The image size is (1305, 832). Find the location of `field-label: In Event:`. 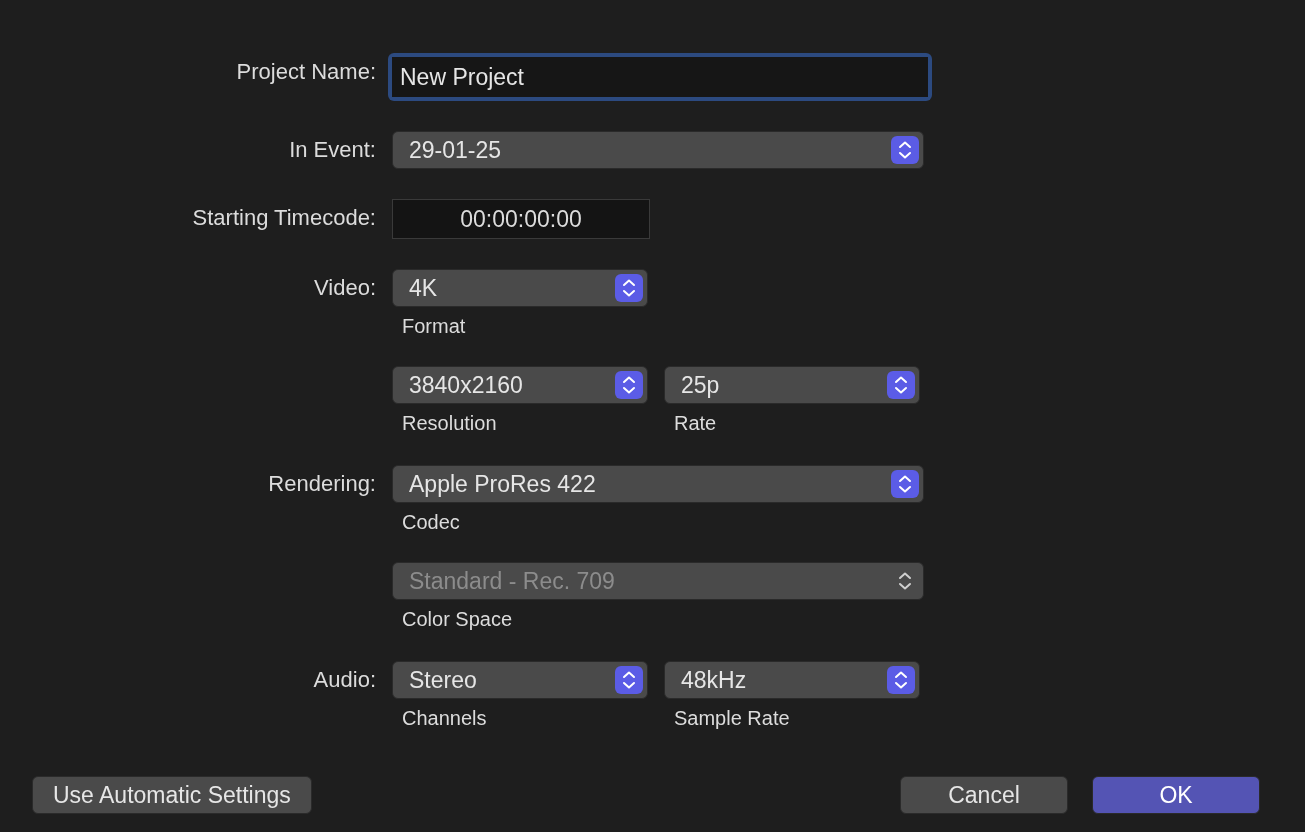

field-label: In Event: is located at coordinates (332, 149).